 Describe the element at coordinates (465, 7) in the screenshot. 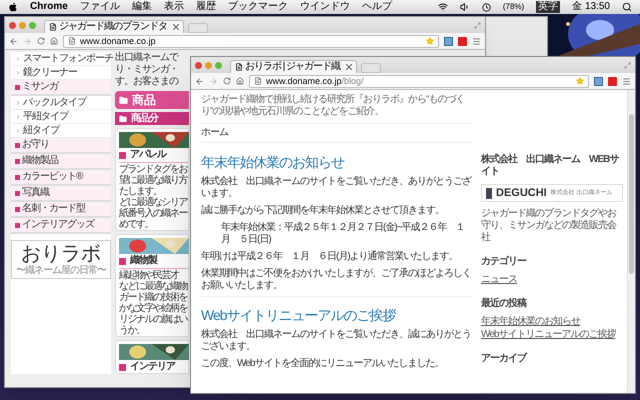

I see `volume-icon` at that location.